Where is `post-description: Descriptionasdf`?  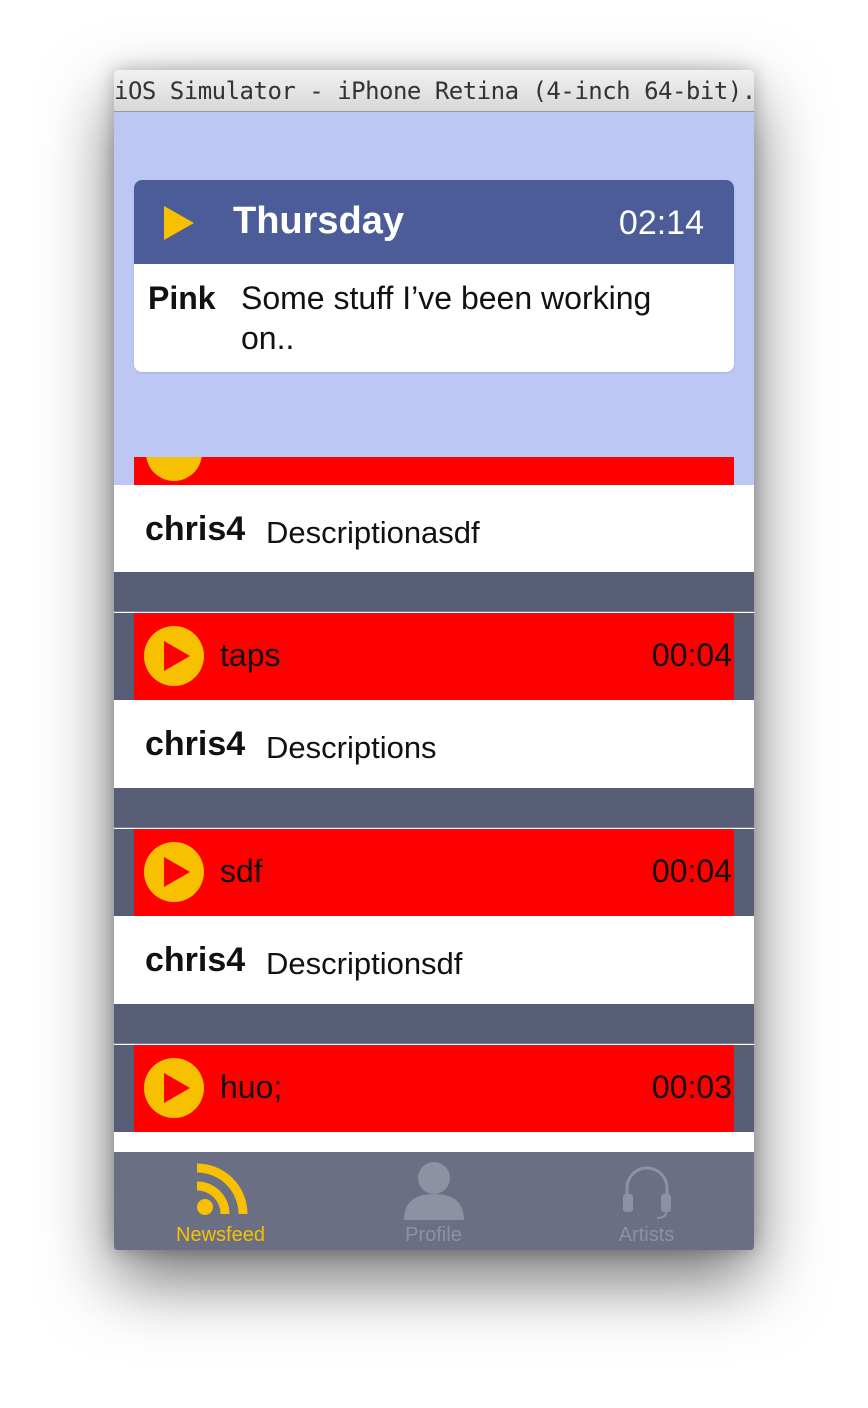 post-description: Descriptionasdf is located at coordinates (373, 532).